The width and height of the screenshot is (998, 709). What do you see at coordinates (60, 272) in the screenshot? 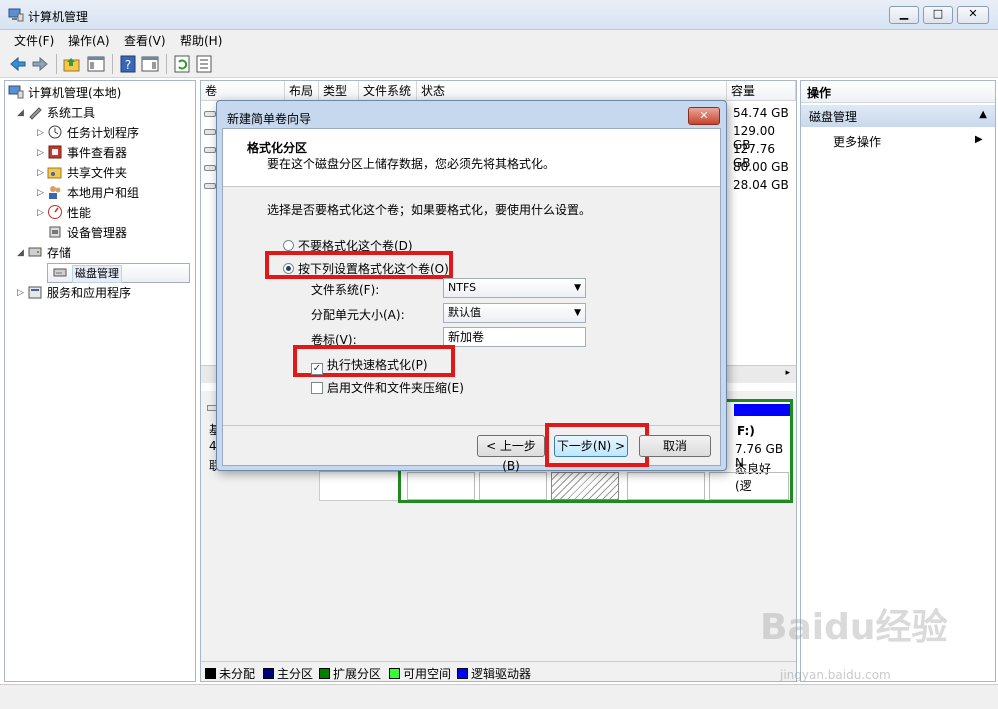
I see `disk-management-icon` at bounding box center [60, 272].